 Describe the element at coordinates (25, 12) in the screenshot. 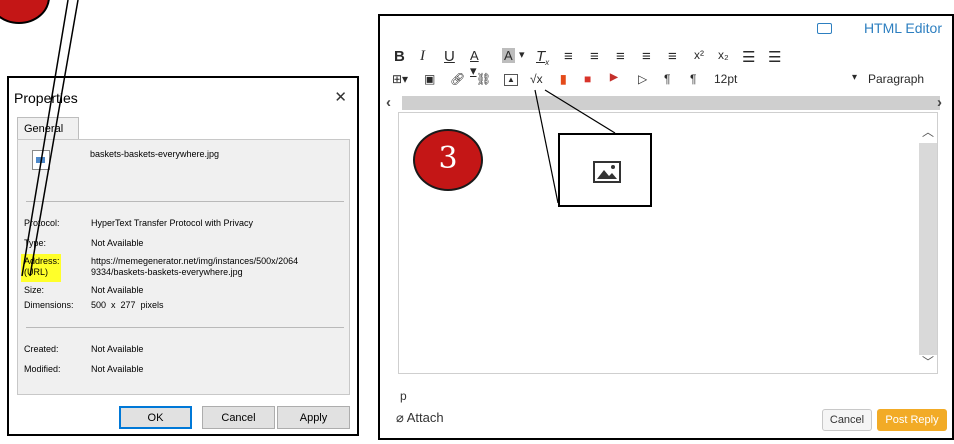

I see `callout-badge-partial` at that location.